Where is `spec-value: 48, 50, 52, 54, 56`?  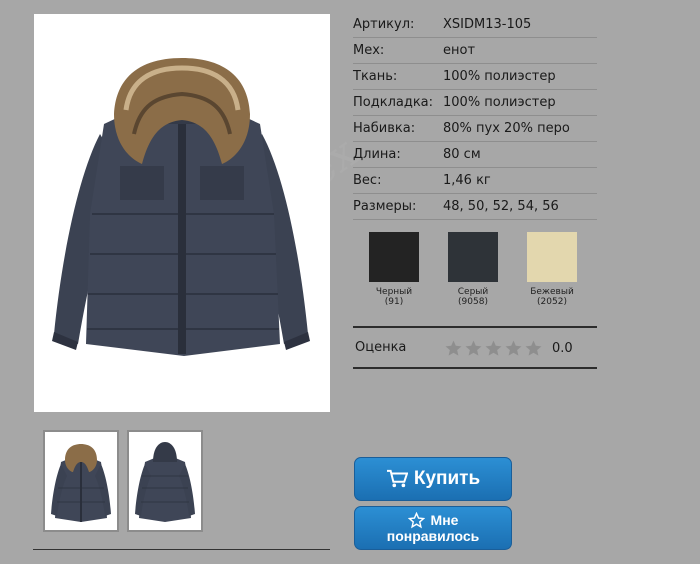
spec-value: 48, 50, 52, 54, 56 is located at coordinates (501, 206).